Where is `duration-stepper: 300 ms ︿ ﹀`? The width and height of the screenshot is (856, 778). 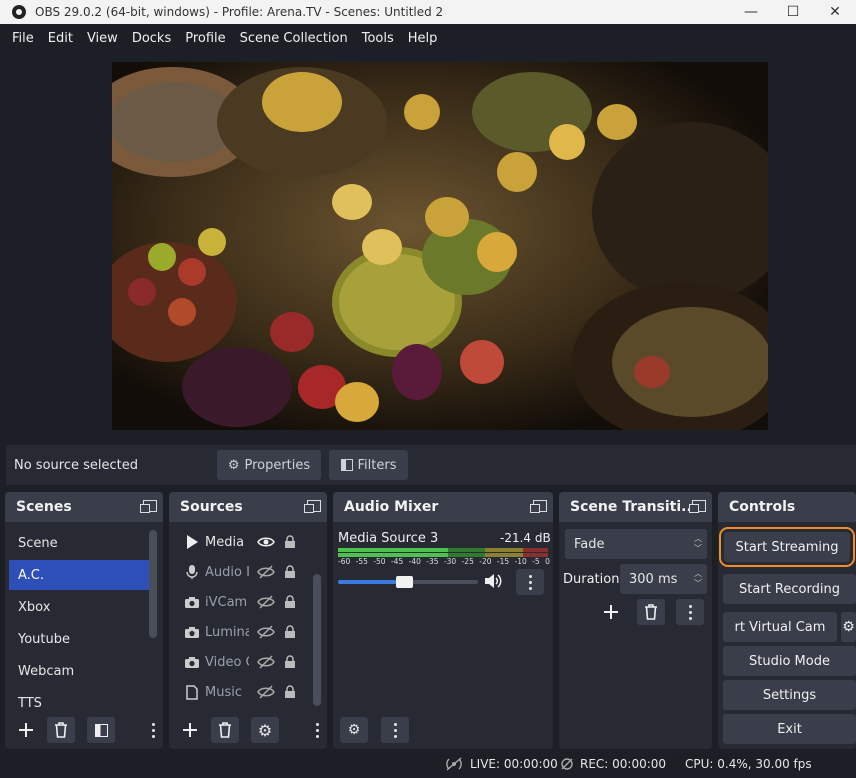
duration-stepper: 300 ms ︿ ﹀ is located at coordinates (663, 579).